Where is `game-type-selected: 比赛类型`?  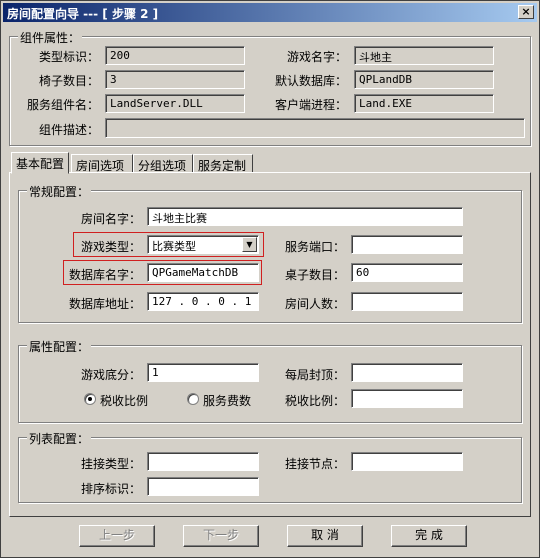 game-type-selected: 比赛类型 is located at coordinates (174, 246).